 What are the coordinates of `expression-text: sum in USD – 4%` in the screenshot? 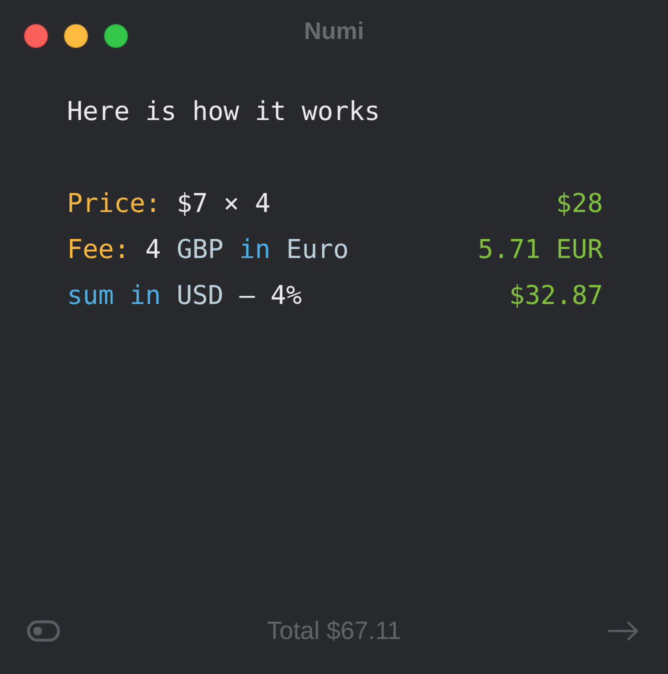 It's located at (184, 296).